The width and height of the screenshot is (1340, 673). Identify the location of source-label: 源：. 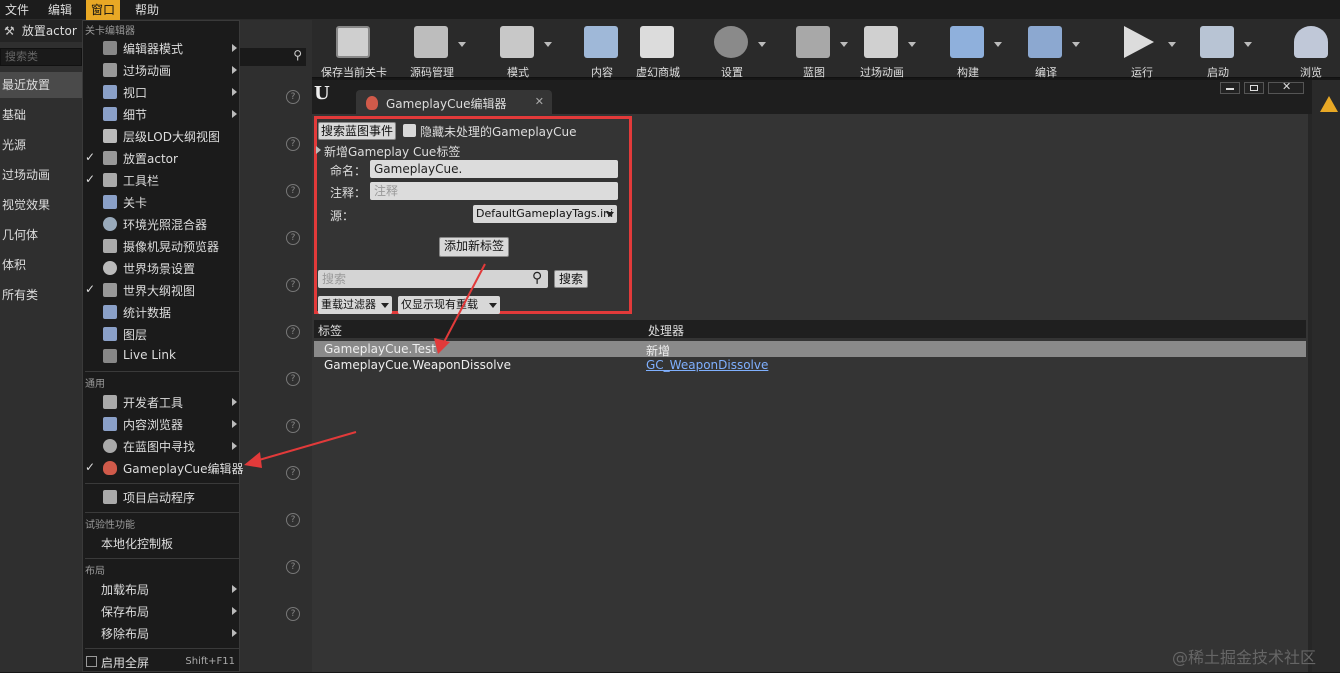
(342, 216).